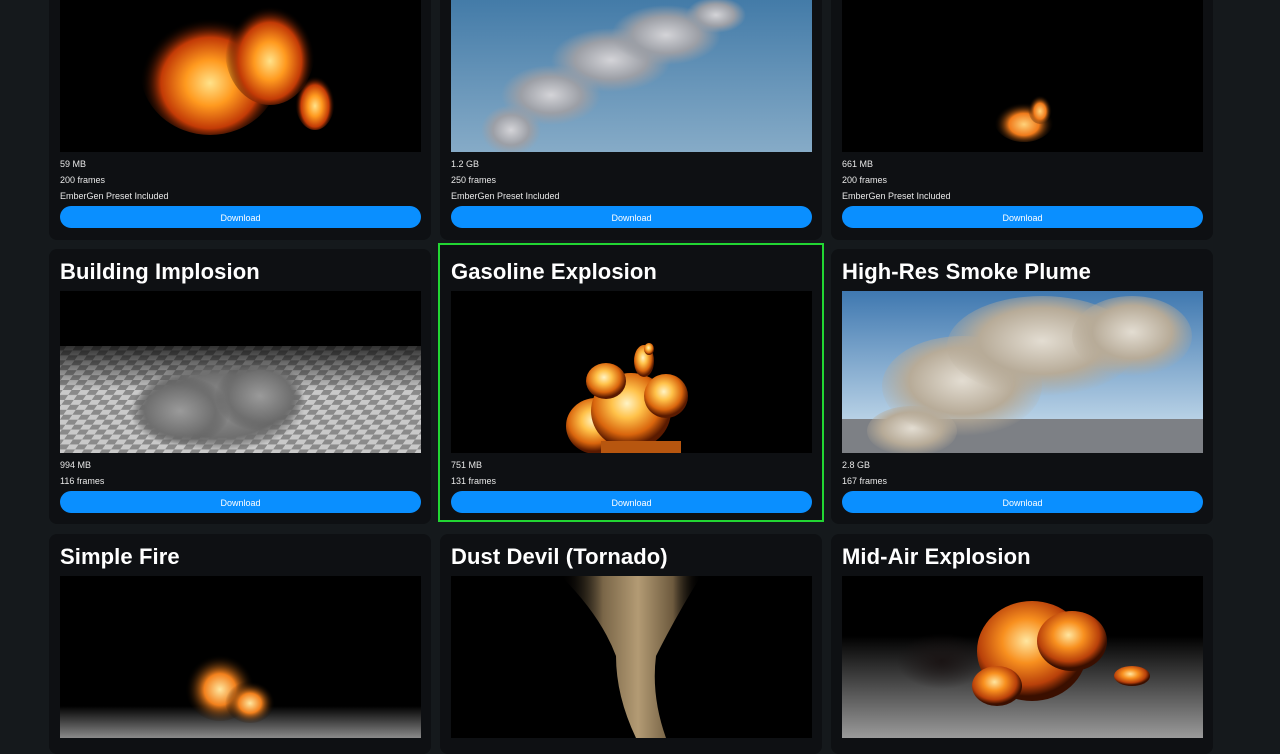  What do you see at coordinates (467, 465) in the screenshot?
I see `file-size: 751 MB` at bounding box center [467, 465].